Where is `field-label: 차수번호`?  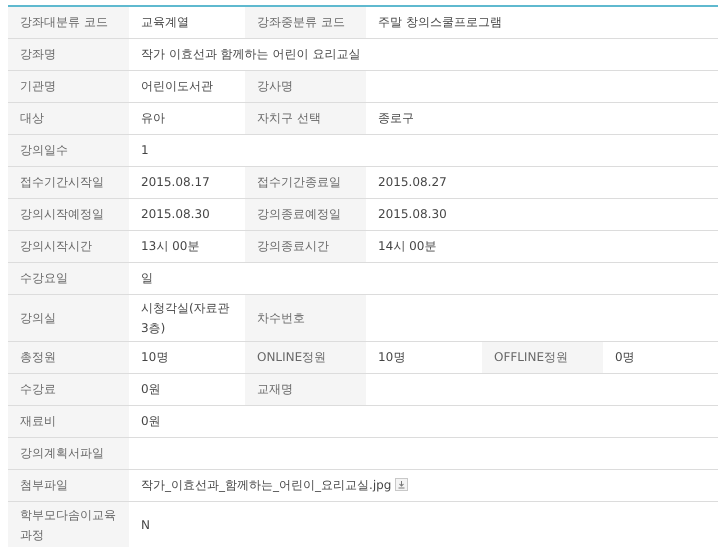
field-label: 차수번호 is located at coordinates (305, 317).